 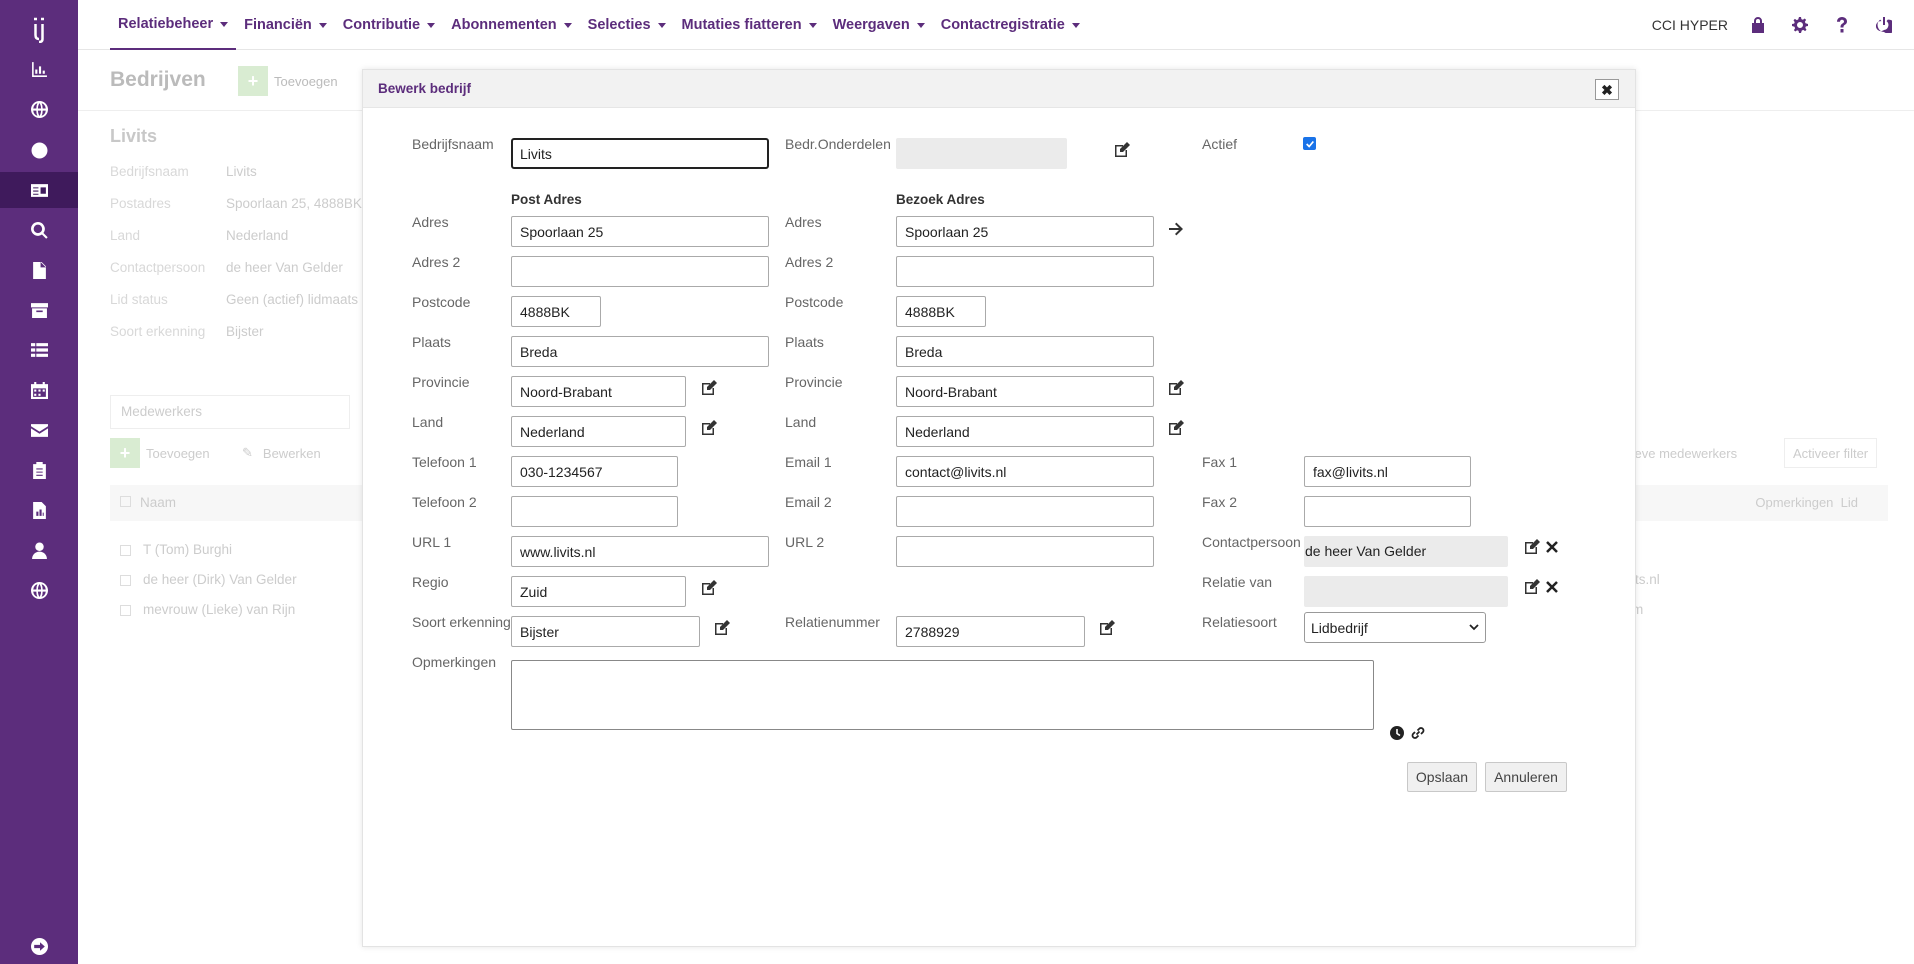 What do you see at coordinates (39, 109) in the screenshot?
I see `sidebar-item-globe` at bounding box center [39, 109].